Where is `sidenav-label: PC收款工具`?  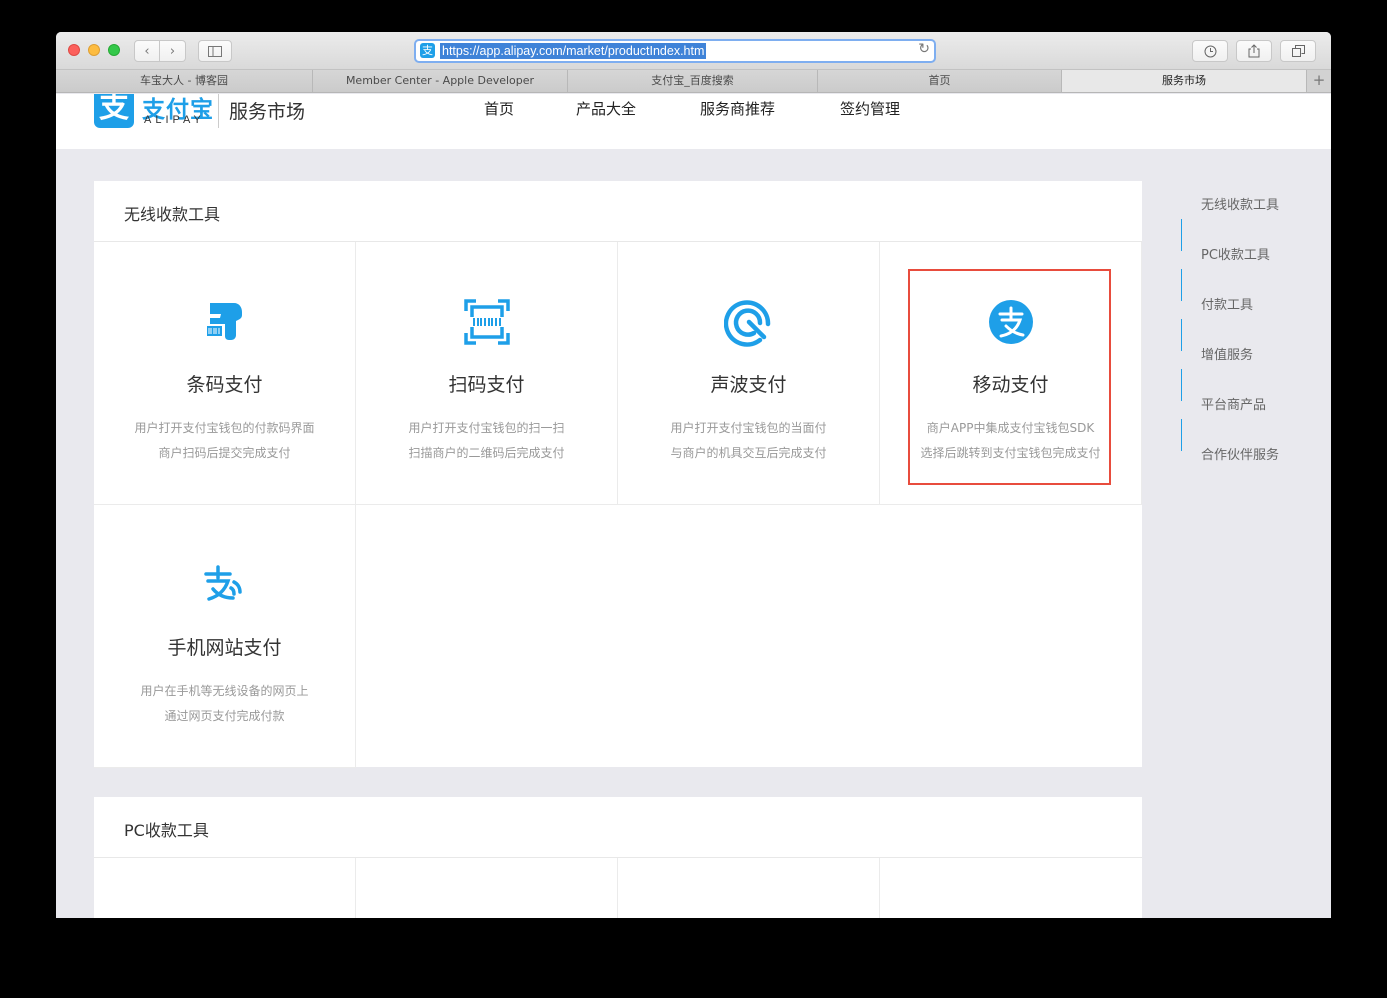
sidenav-label: PC收款工具 is located at coordinates (1235, 255).